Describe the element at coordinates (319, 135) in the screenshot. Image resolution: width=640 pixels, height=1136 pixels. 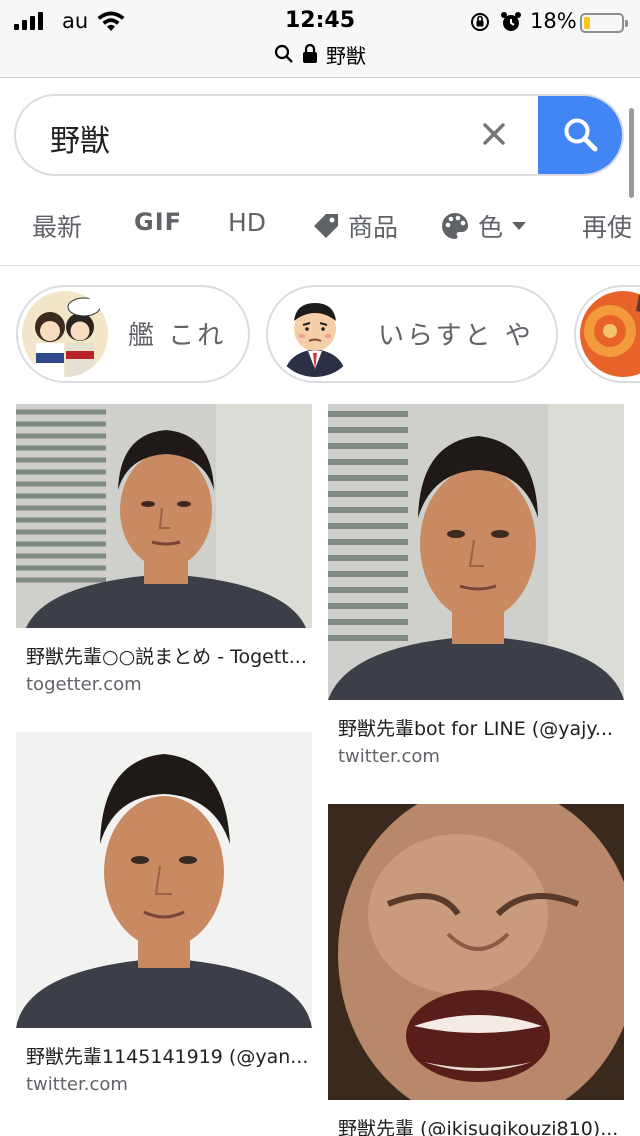
I see `search-box: 野獣` at that location.